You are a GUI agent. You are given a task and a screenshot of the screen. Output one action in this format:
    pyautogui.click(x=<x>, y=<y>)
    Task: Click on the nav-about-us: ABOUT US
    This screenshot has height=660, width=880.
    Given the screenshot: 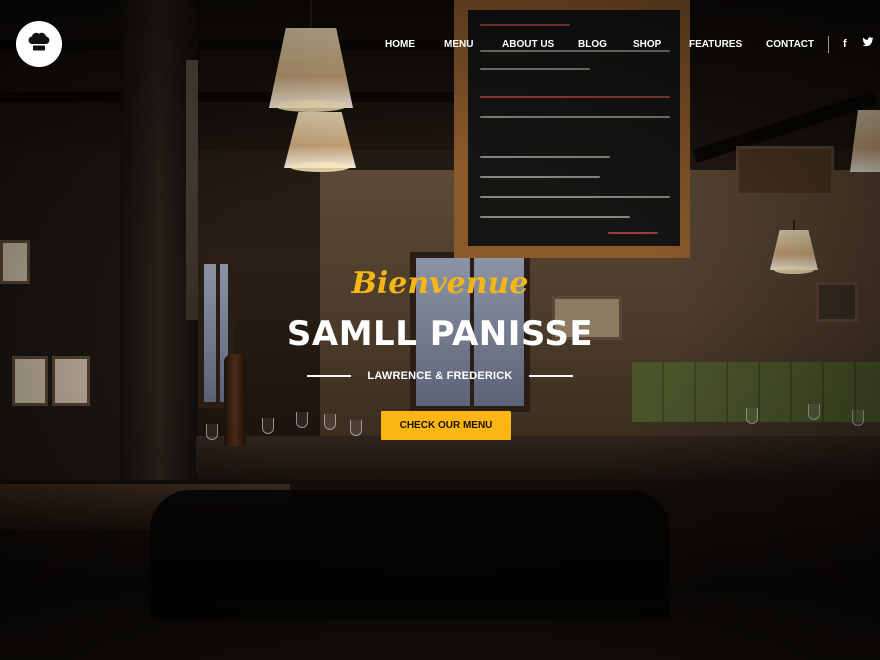 What is the action you would take?
    pyautogui.click(x=528, y=44)
    